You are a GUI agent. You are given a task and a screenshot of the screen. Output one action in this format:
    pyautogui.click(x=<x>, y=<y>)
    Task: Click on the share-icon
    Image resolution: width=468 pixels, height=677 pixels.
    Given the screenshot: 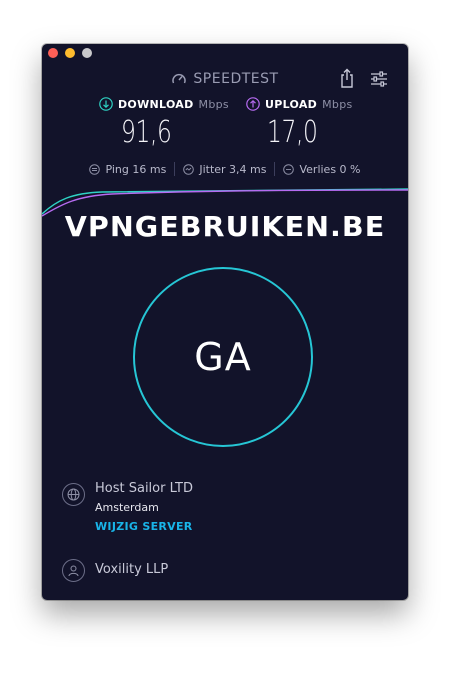 What is the action you would take?
    pyautogui.click(x=347, y=78)
    